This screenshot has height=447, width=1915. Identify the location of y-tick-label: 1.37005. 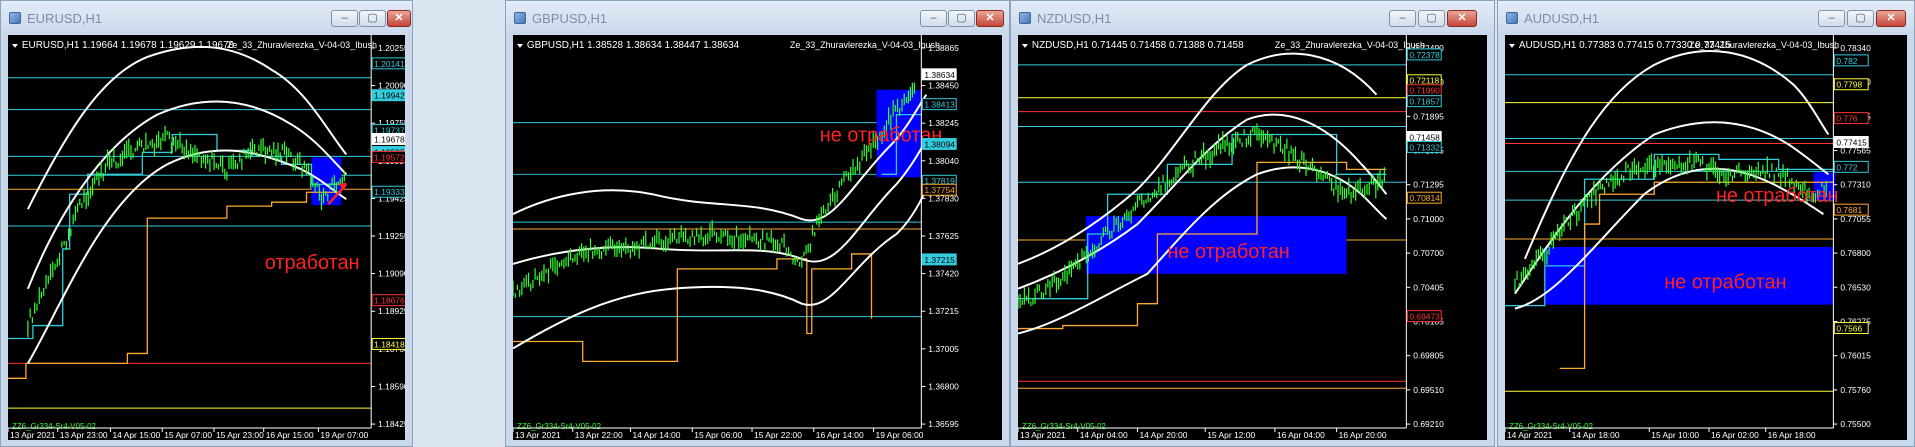
(943, 349).